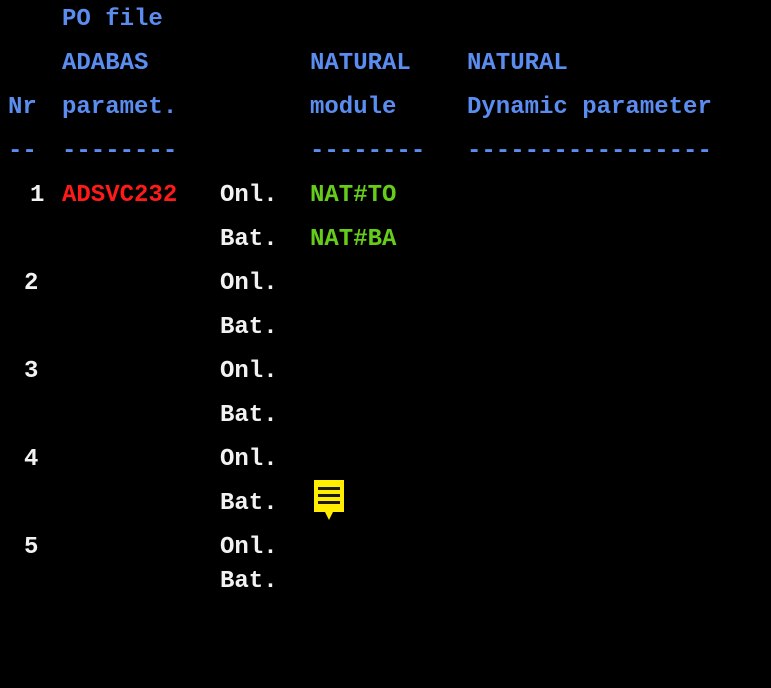  What do you see at coordinates (31, 459) in the screenshot?
I see `row-number: 4` at bounding box center [31, 459].